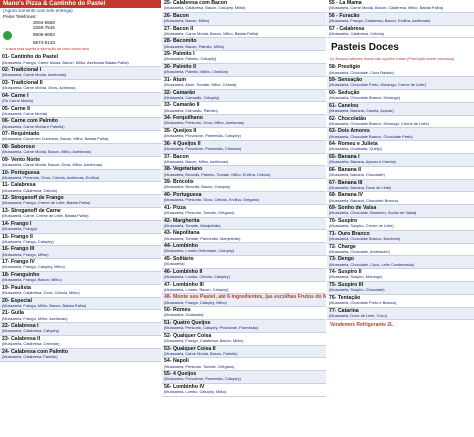 The image size is (474, 437). Describe the element at coordinates (29, 190) in the screenshot. I see `menu-item-ingredients: (Mussarela, Calabresa, Cebola)` at that location.